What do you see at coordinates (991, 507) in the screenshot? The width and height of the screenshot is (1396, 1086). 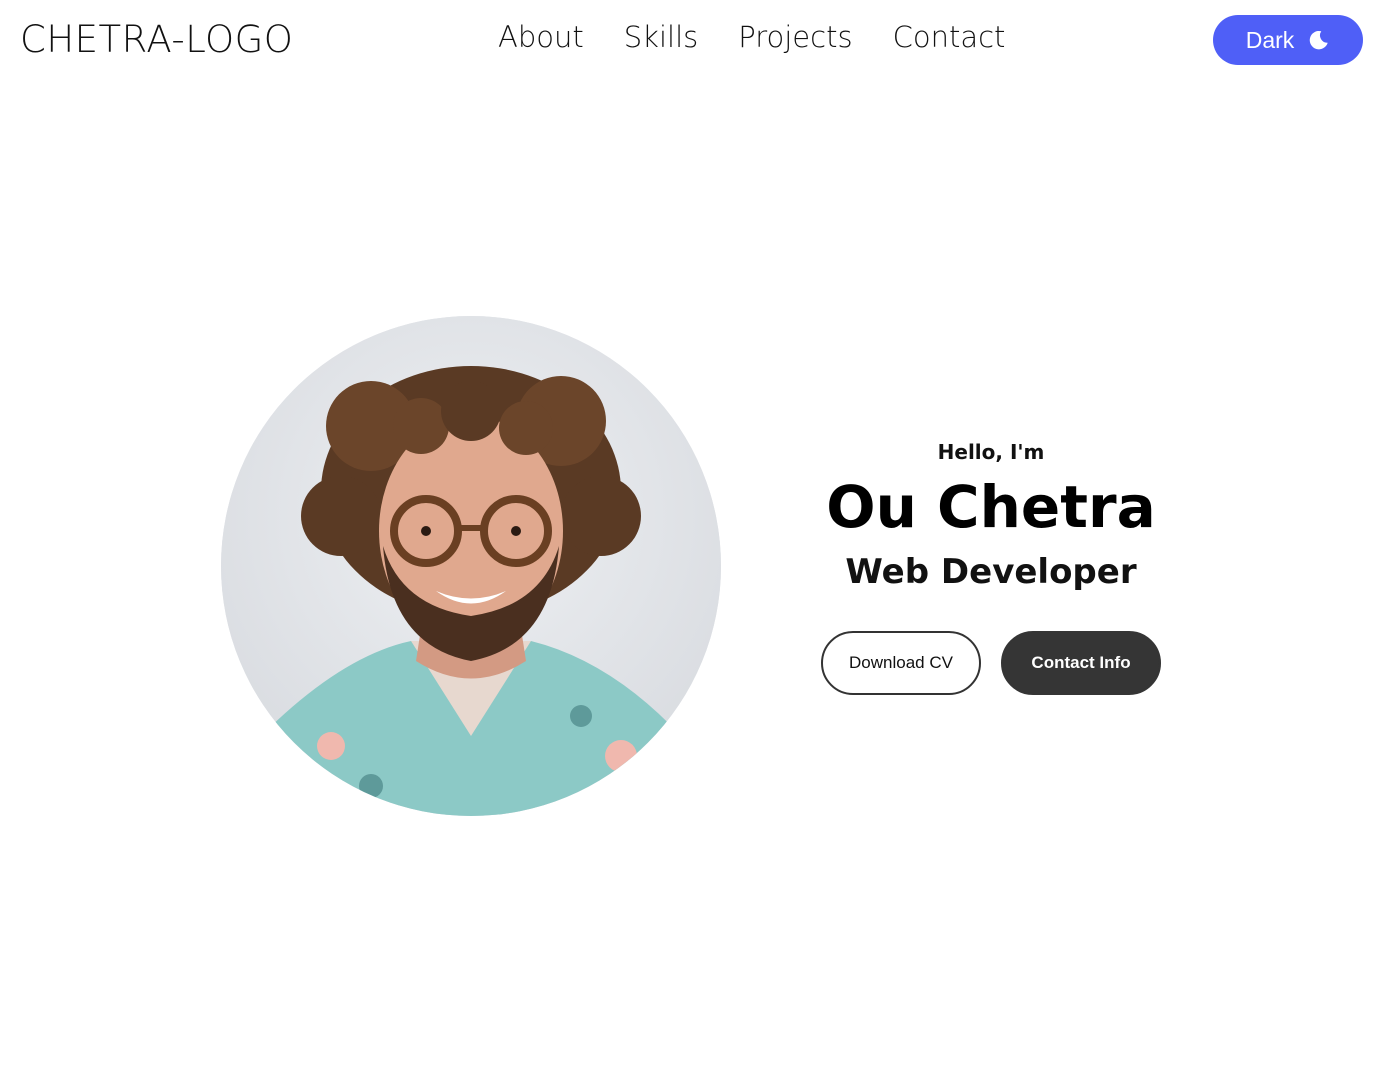 I see `hero-name: Ou Chetra` at bounding box center [991, 507].